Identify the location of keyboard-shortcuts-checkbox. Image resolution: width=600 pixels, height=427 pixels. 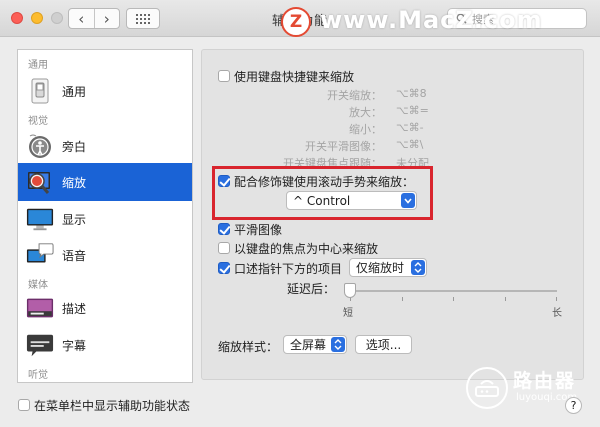
(224, 76).